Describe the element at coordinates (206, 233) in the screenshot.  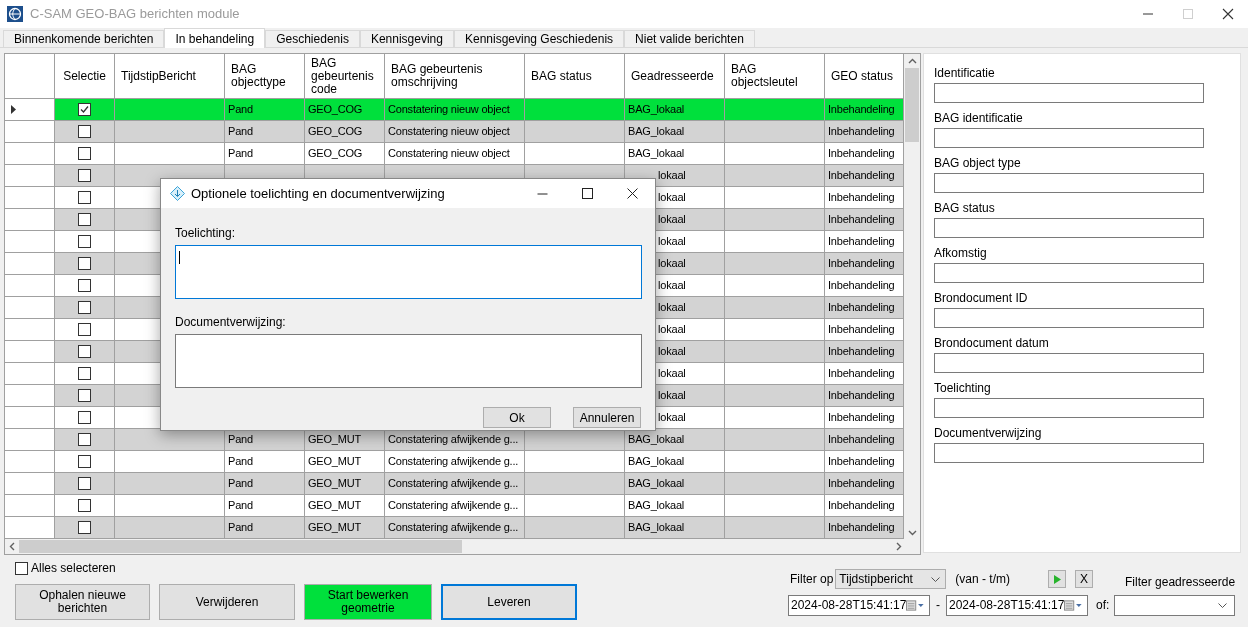
I see `field-label: Toelichting:` at that location.